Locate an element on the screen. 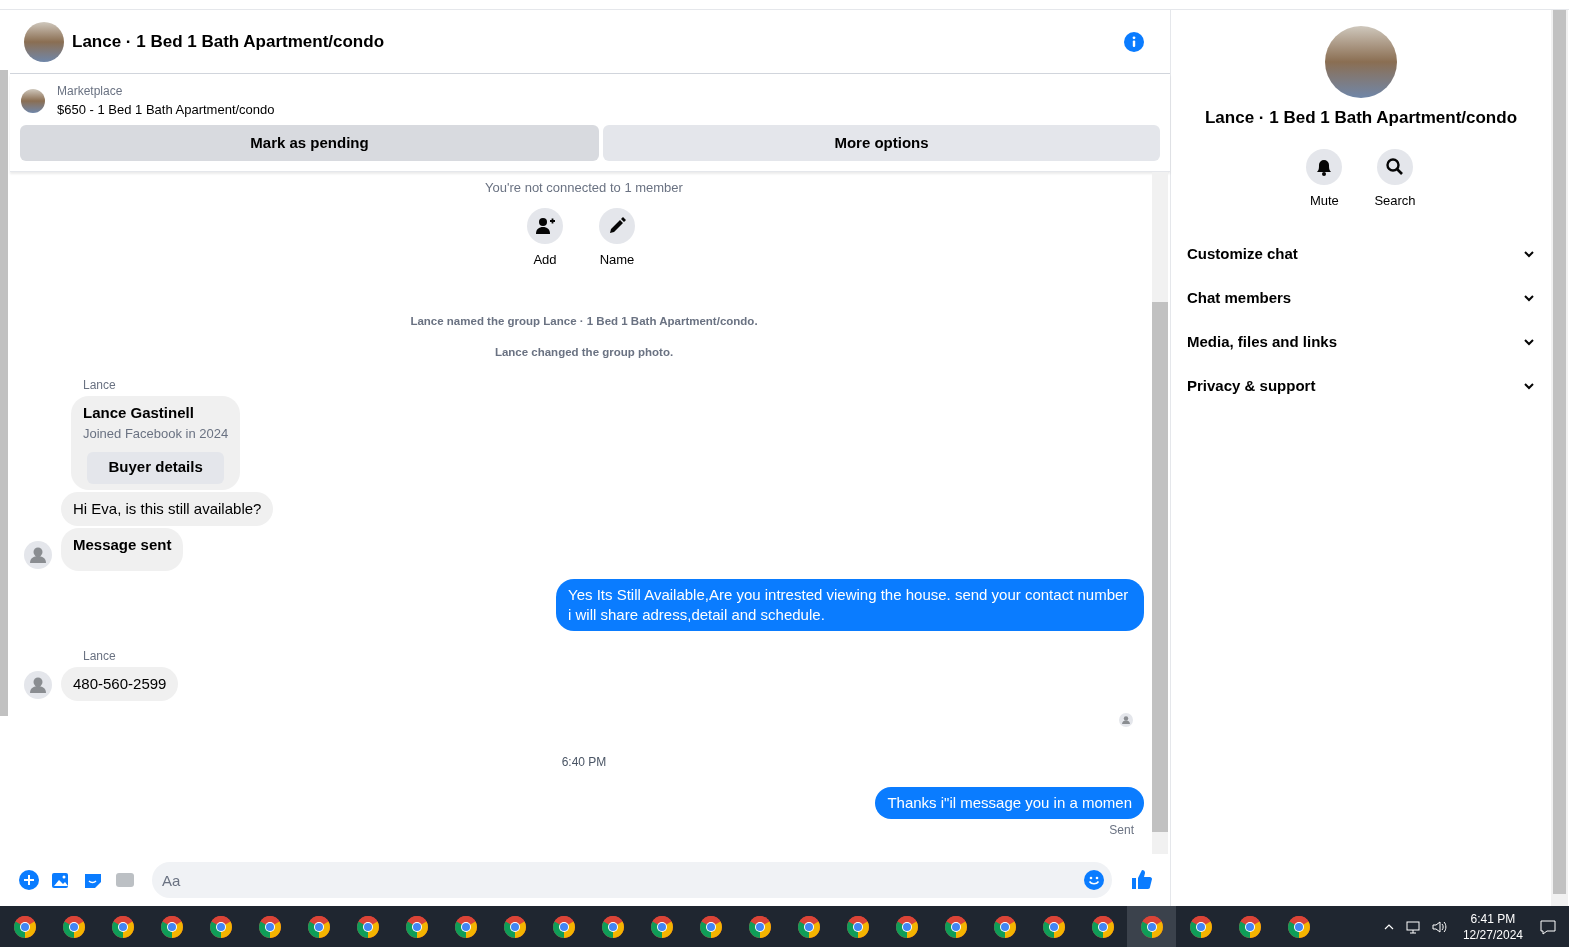  section-toggle: Customize chat is located at coordinates (1361, 254).